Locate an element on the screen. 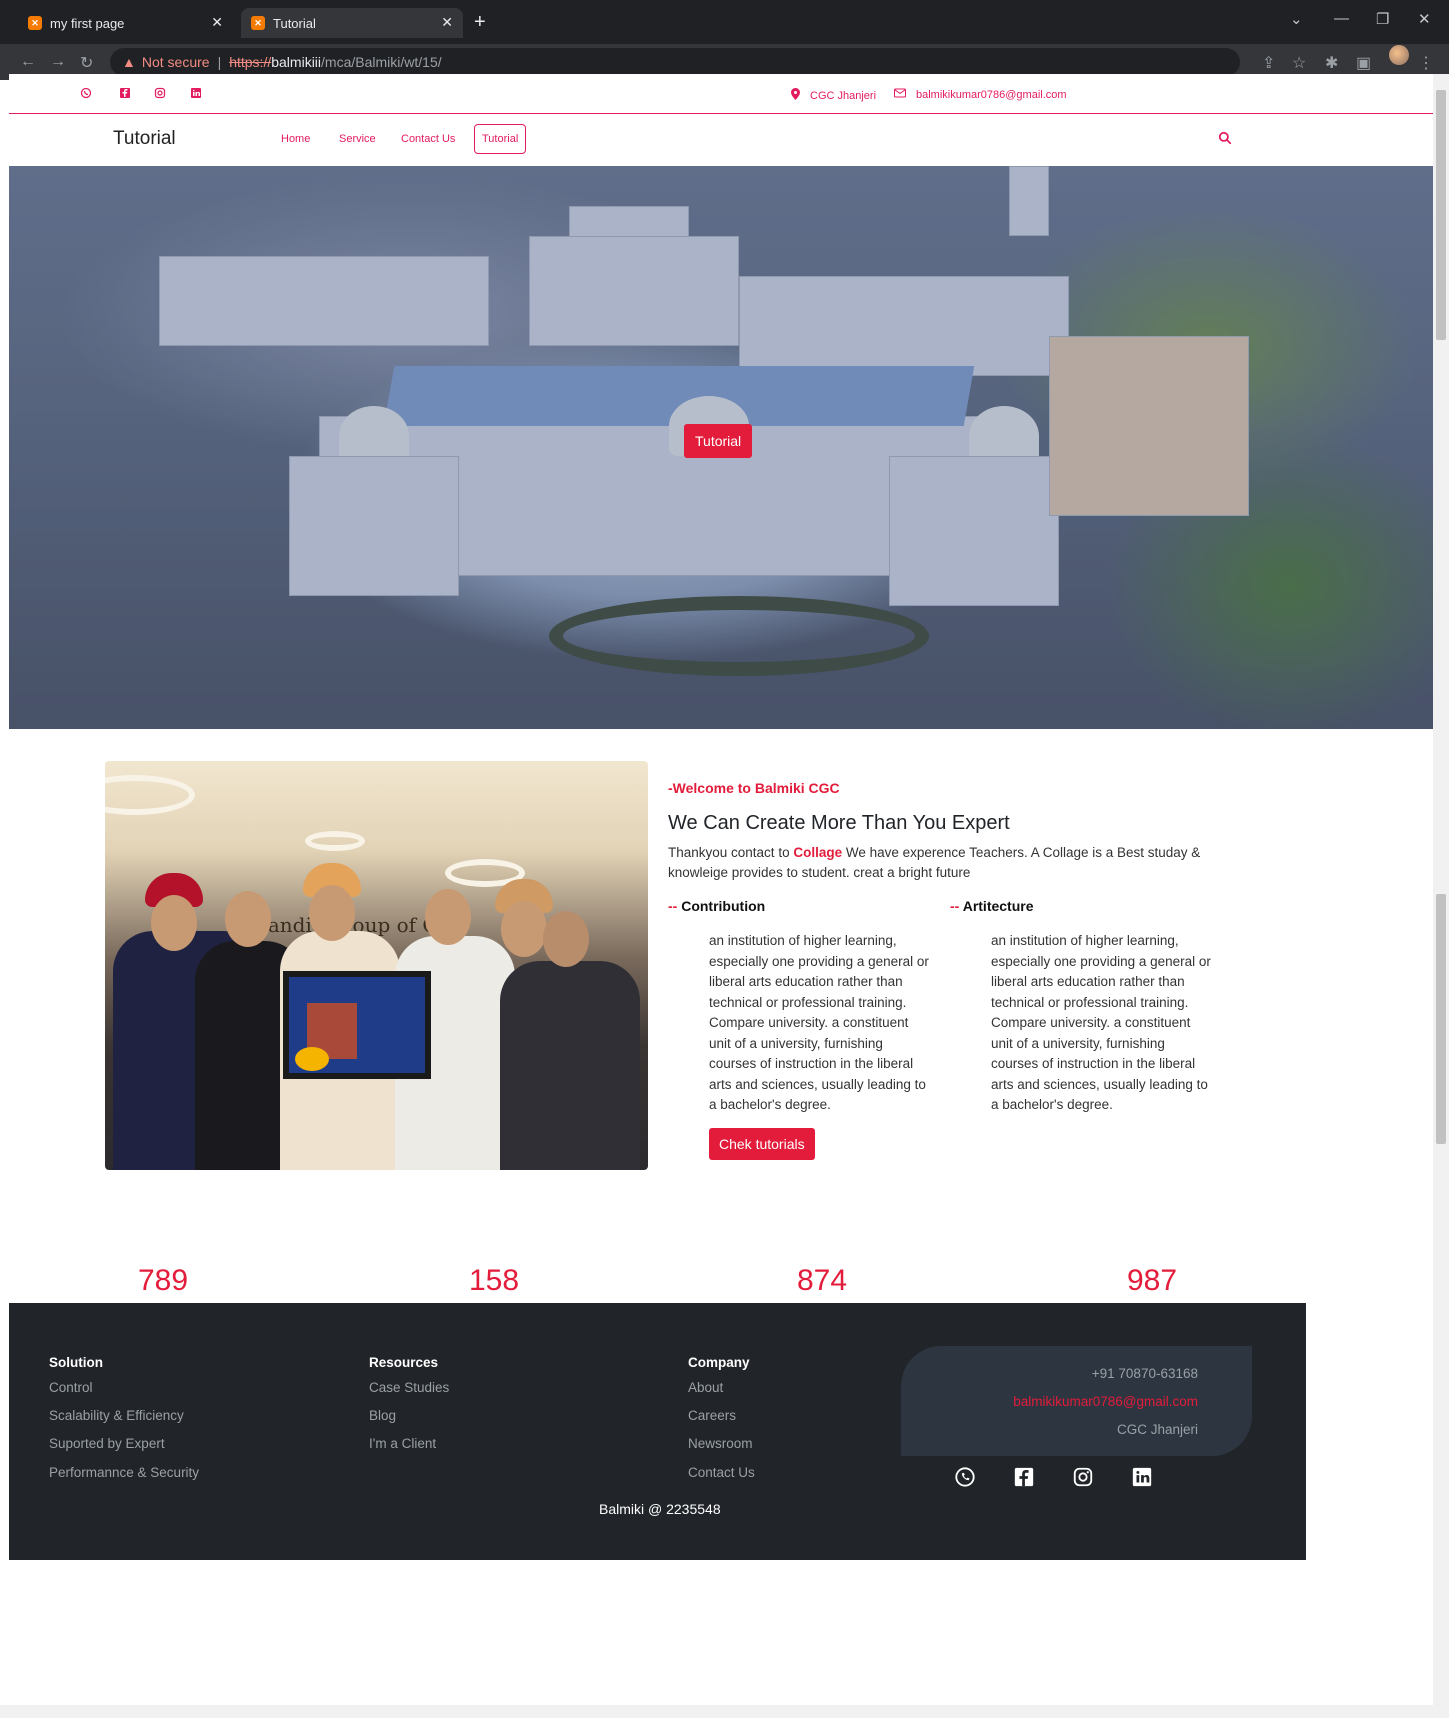 The image size is (1449, 1718). not-secure-label: Not secure is located at coordinates (176, 62).